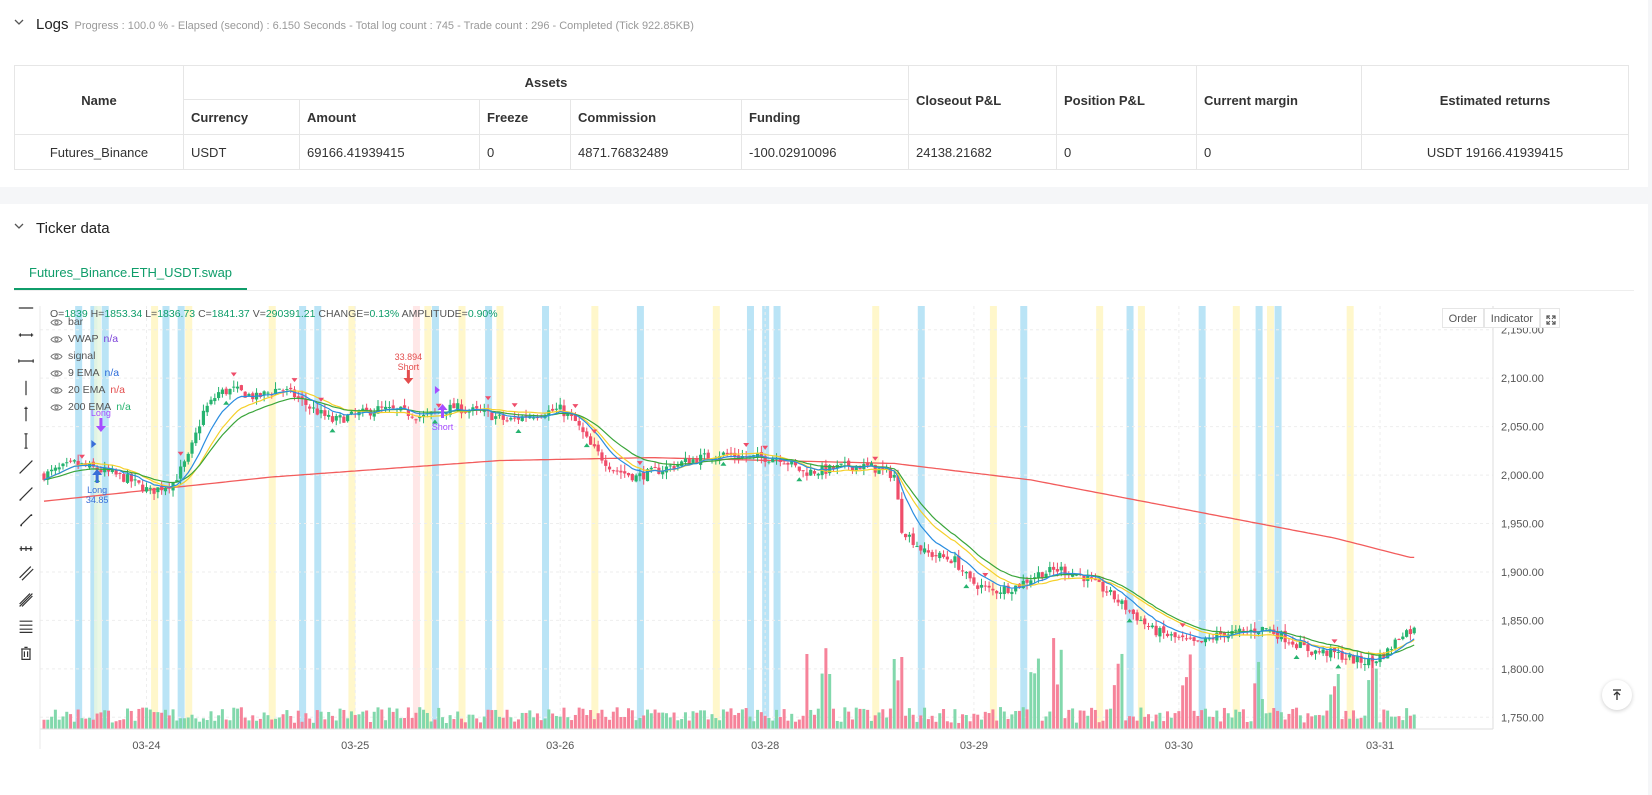 This screenshot has height=795, width=1652. I want to click on col-funding: Funding, so click(825, 117).